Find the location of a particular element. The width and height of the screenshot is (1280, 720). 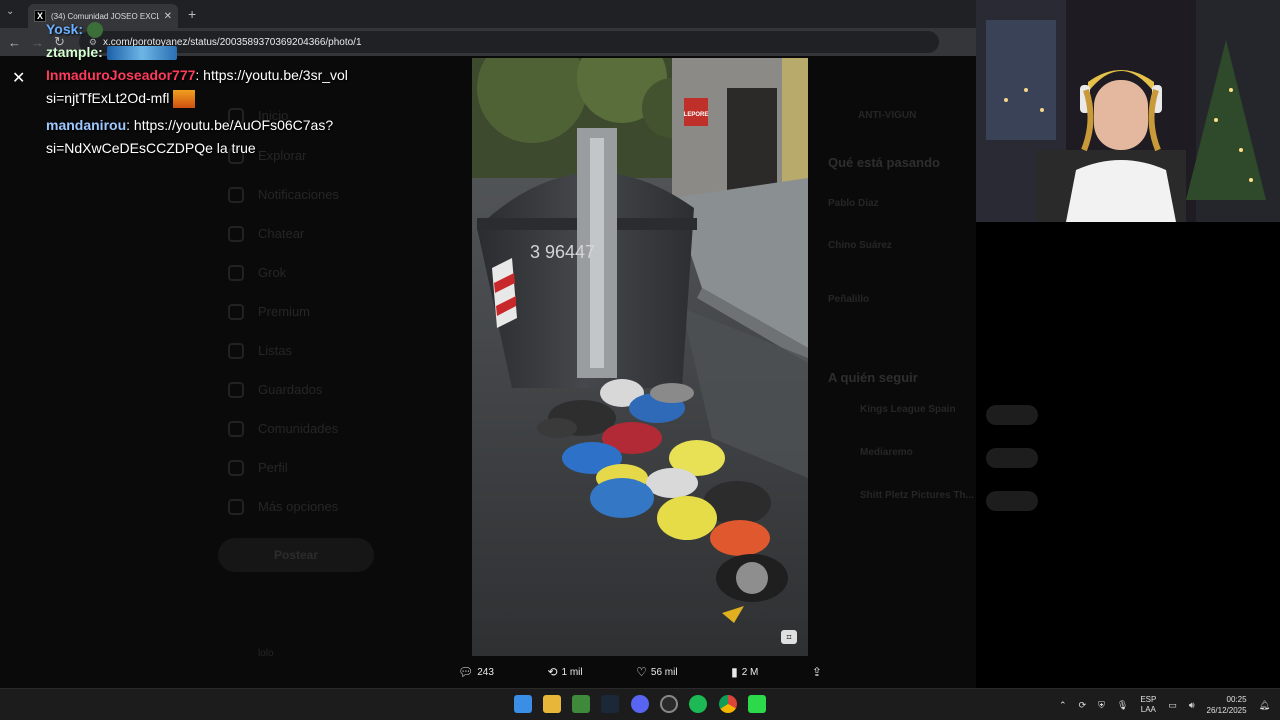

reply-icon: 💬︎ is located at coordinates (466, 672).